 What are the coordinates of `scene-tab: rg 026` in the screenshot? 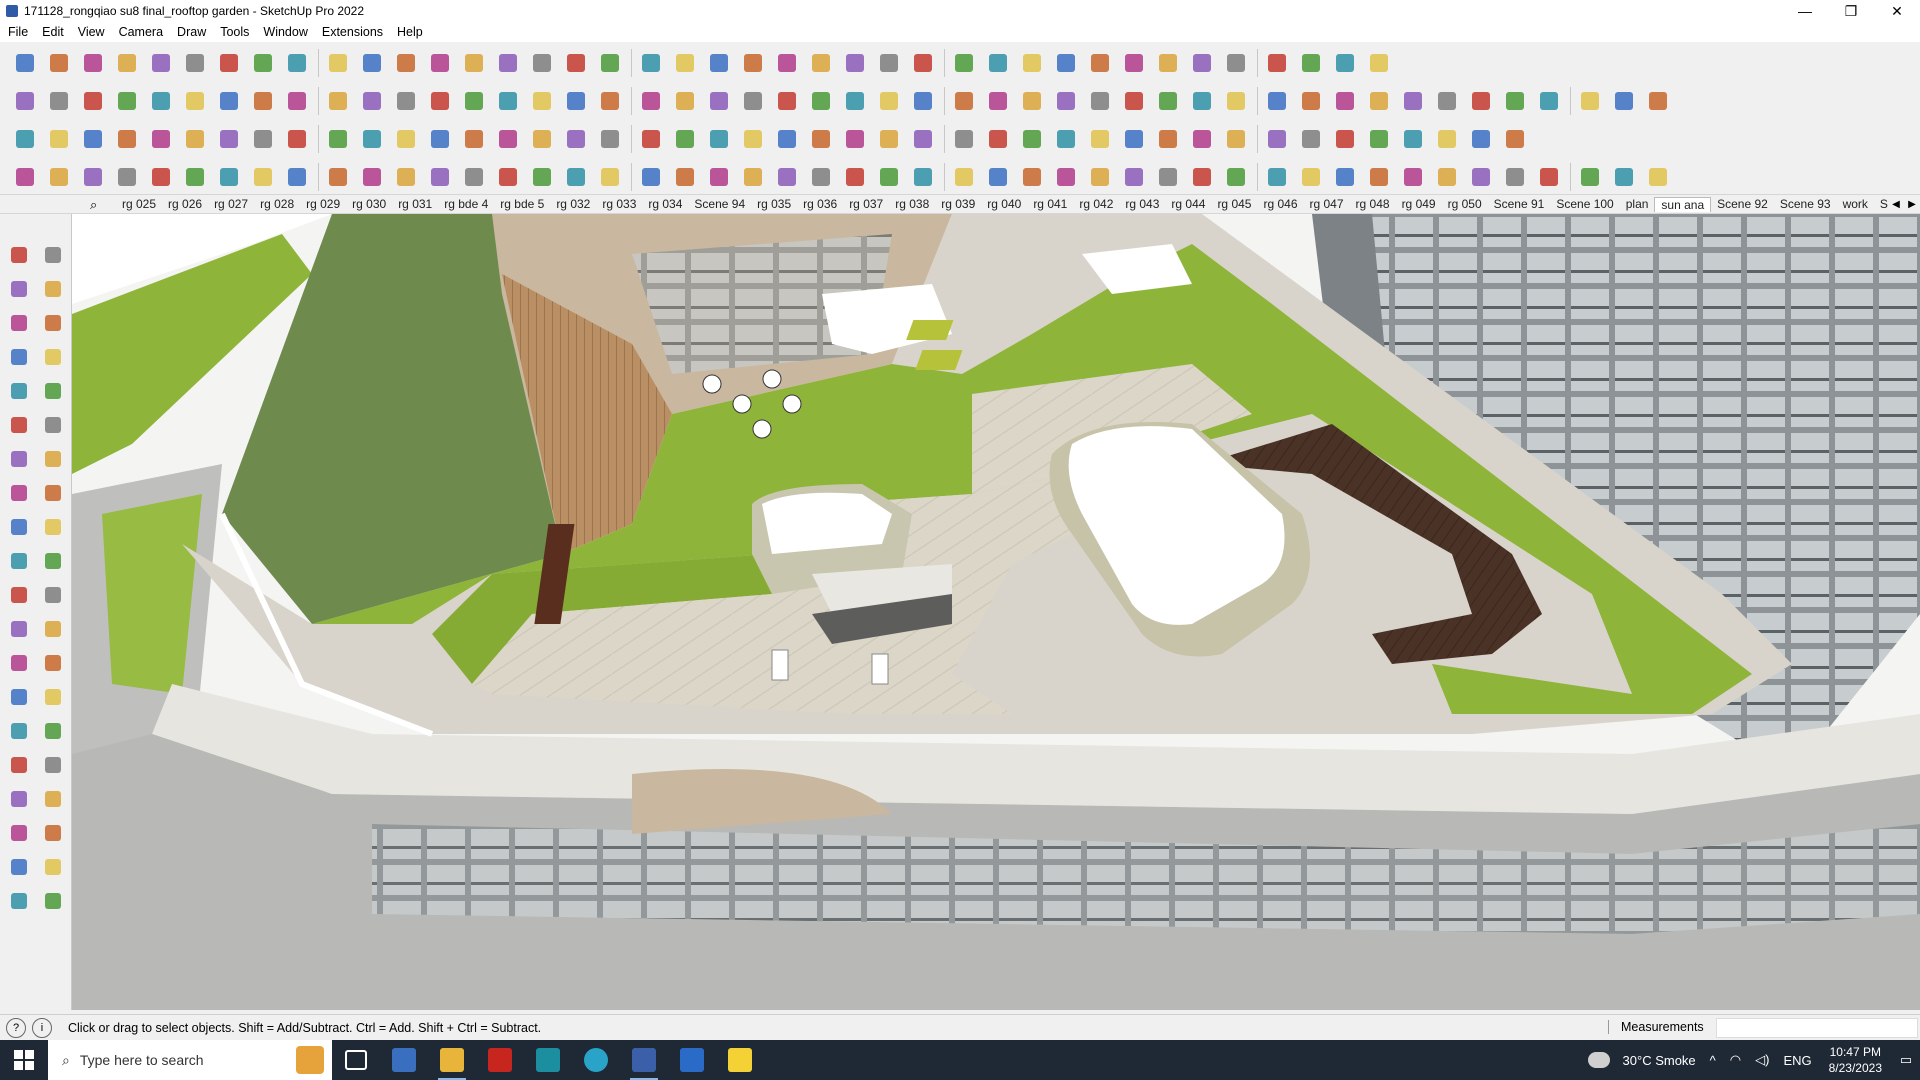 It's located at (185, 204).